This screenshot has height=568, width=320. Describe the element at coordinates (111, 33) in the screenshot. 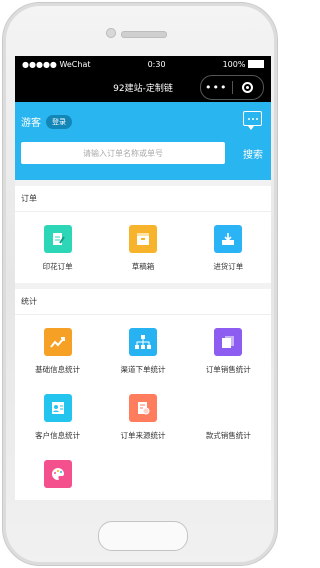

I see `camera-icon` at that location.